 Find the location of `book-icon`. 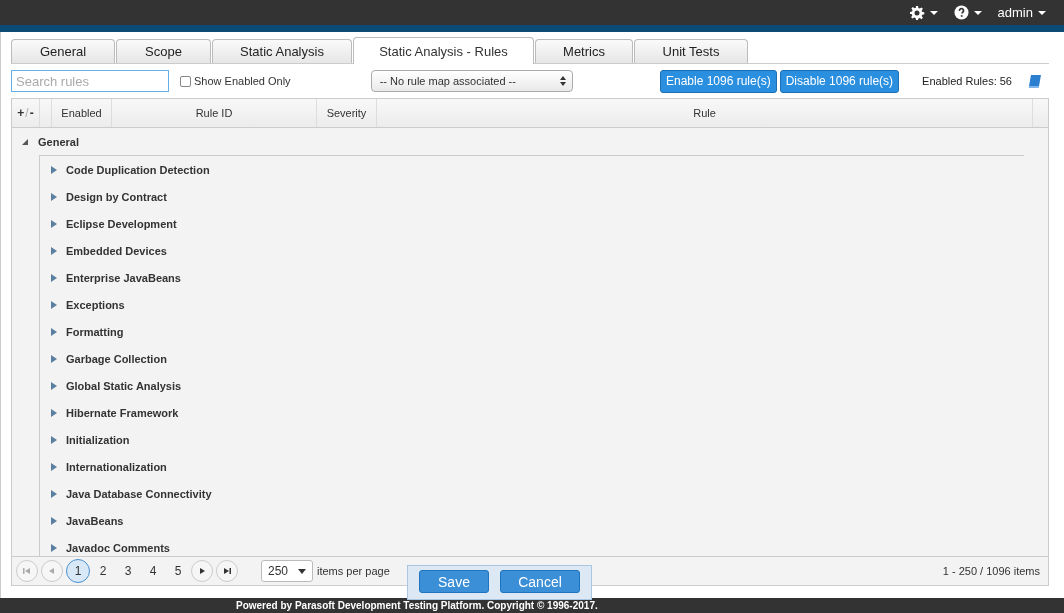

book-icon is located at coordinates (1034, 81).